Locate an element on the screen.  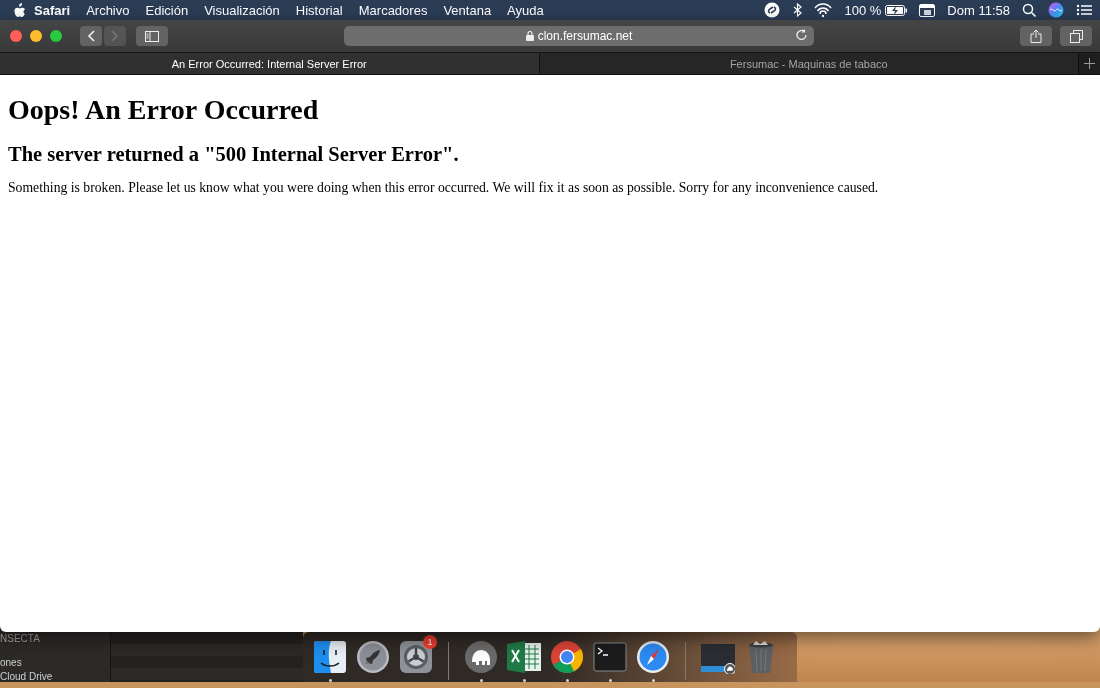
sidebar-label: ones is located at coordinates (11, 663).